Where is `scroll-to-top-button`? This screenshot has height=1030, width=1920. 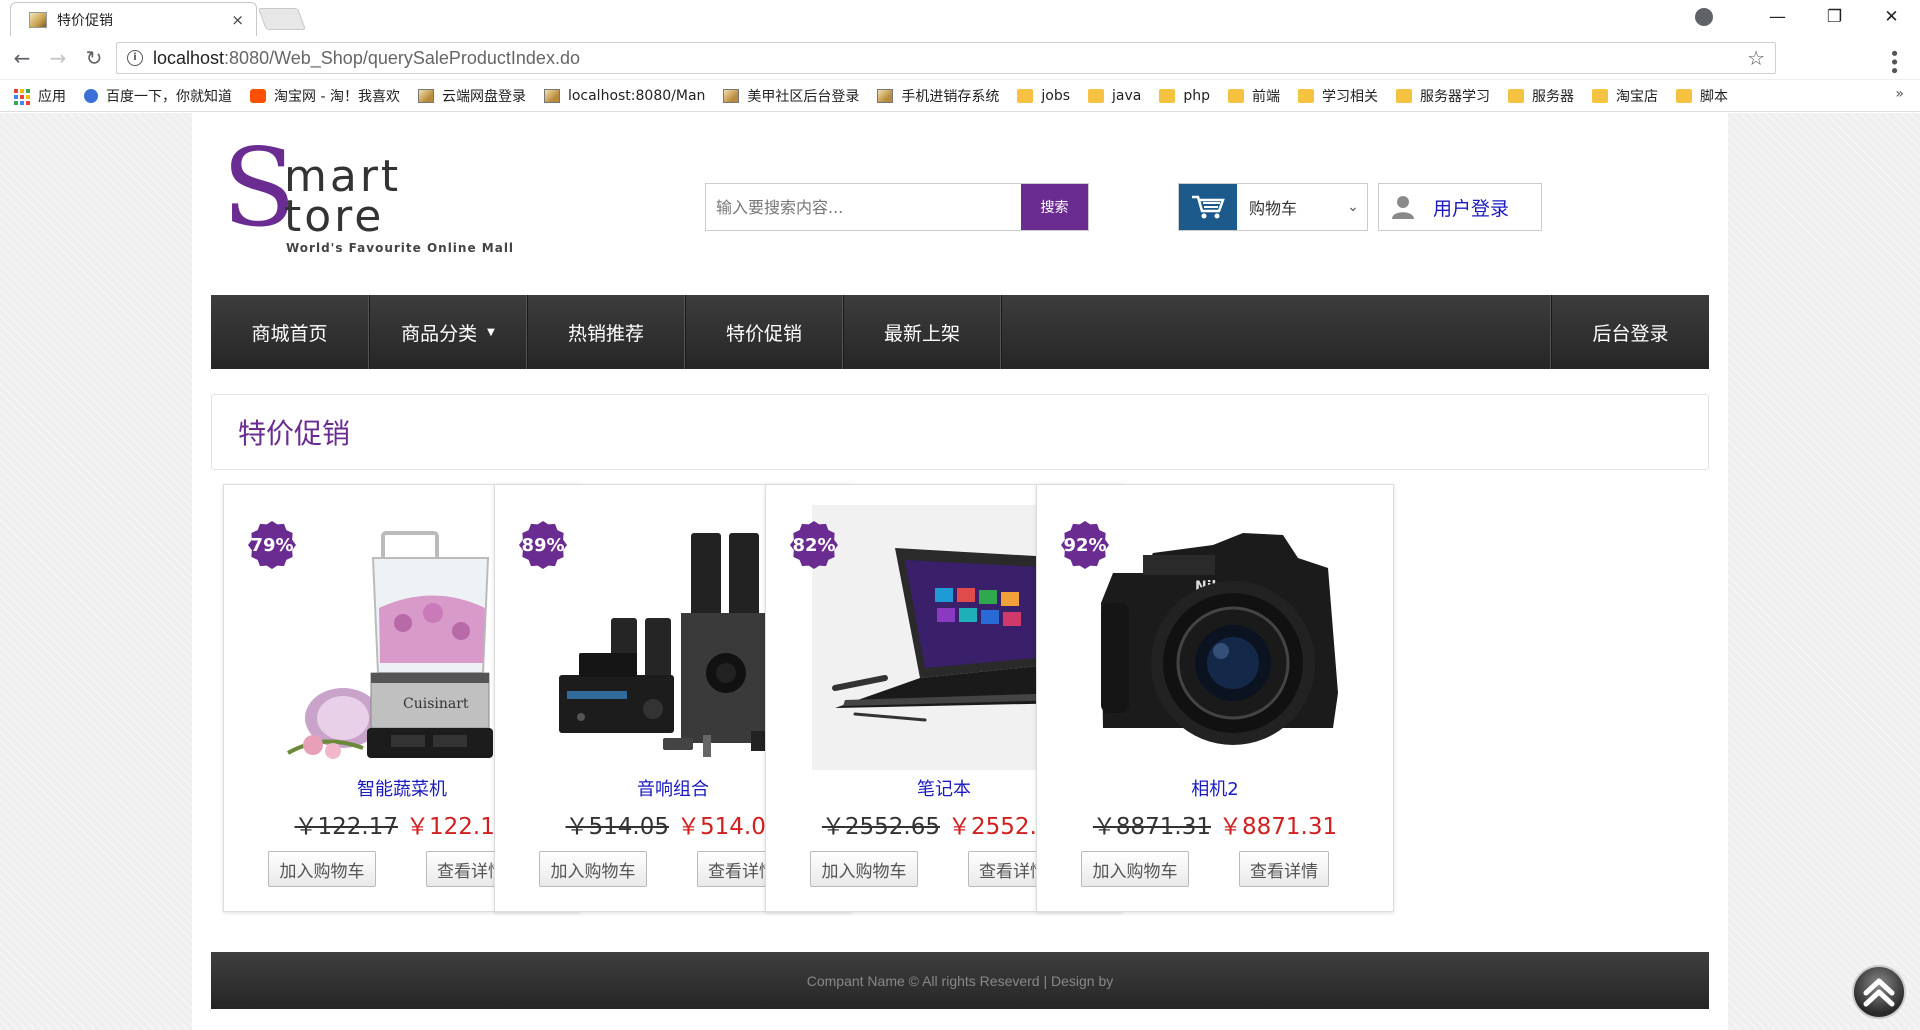
scroll-to-top-button is located at coordinates (1879, 992).